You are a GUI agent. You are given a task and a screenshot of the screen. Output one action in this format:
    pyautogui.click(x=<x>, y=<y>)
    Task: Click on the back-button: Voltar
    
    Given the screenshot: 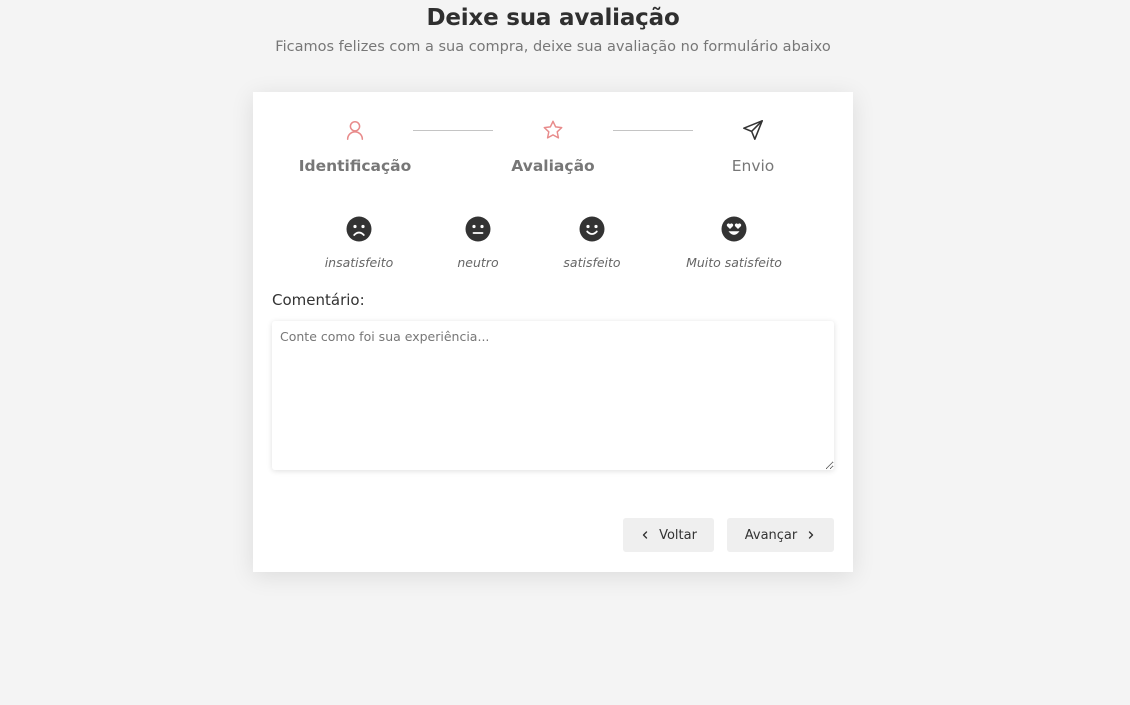 What is the action you would take?
    pyautogui.click(x=668, y=535)
    